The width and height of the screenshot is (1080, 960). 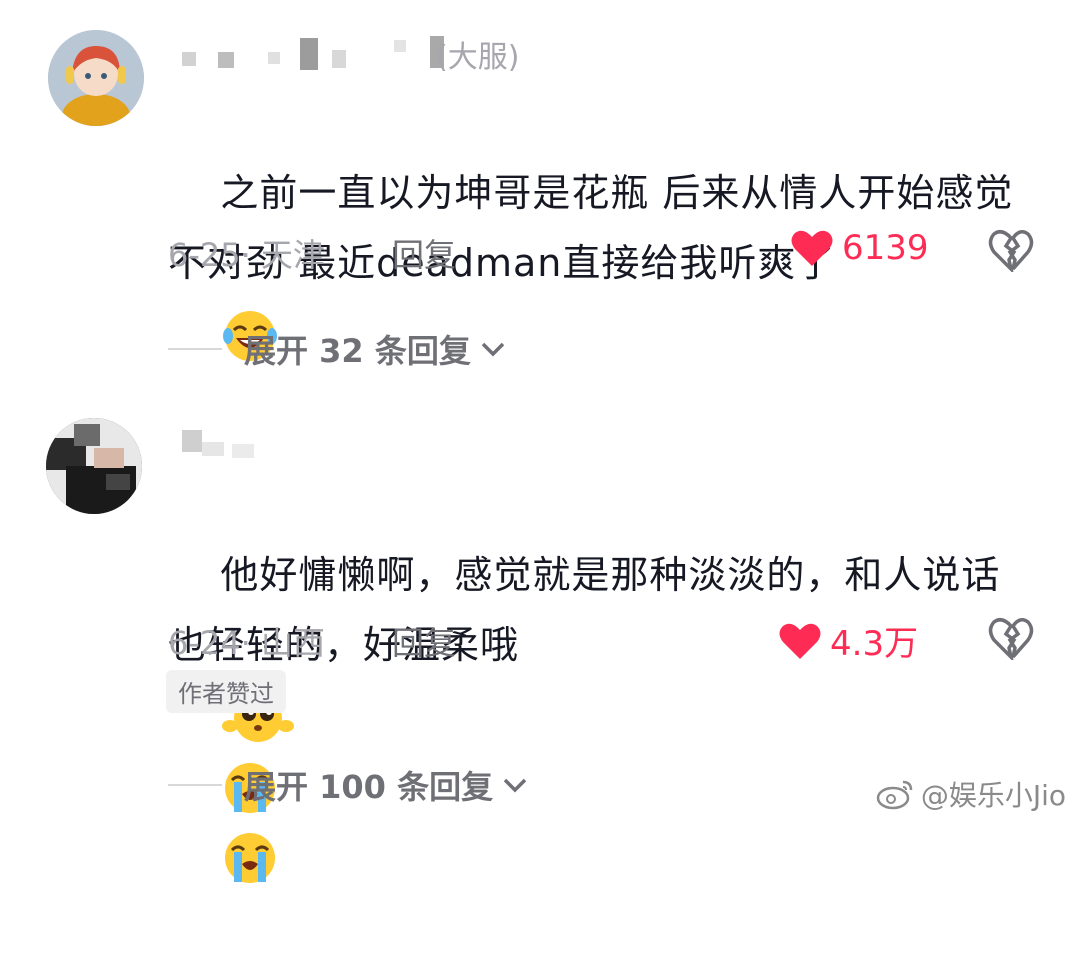 I want to click on watermark: @娱乐小Jio, so click(x=970, y=794).